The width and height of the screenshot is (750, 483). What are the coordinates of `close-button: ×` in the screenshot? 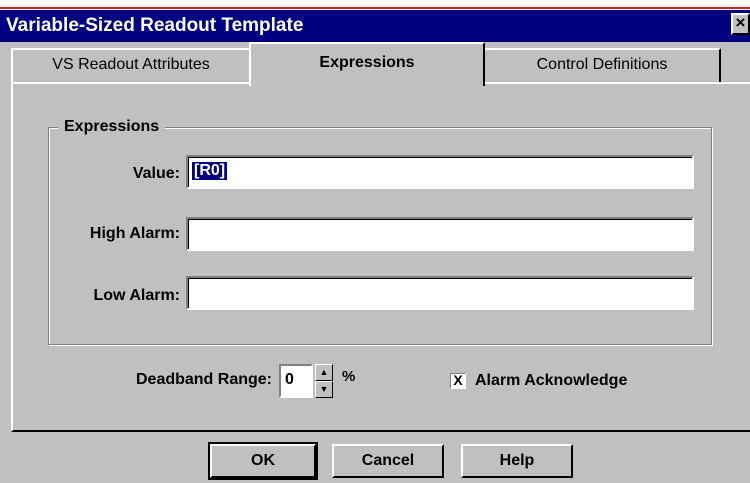 It's located at (740, 24).